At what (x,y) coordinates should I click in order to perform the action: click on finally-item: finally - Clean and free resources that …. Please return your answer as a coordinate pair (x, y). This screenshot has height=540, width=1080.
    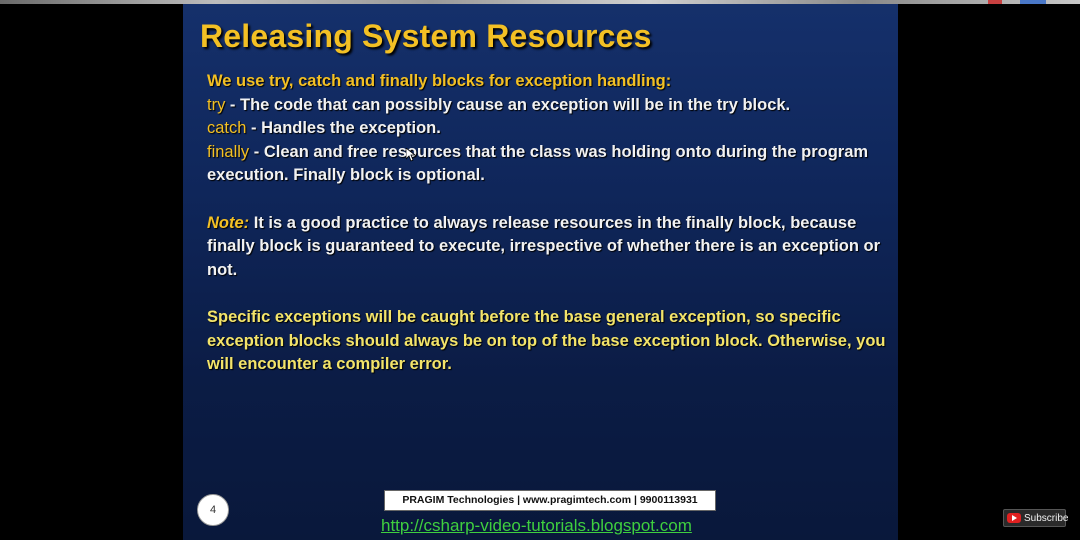
    Looking at the image, I should click on (547, 164).